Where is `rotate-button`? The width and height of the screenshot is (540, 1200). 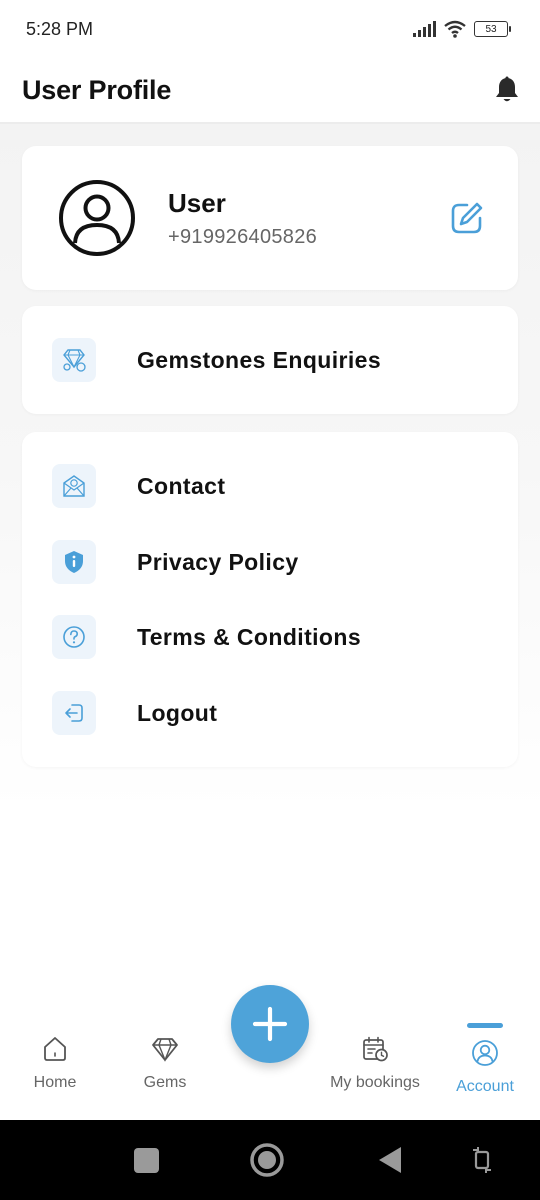 rotate-button is located at coordinates (482, 1160).